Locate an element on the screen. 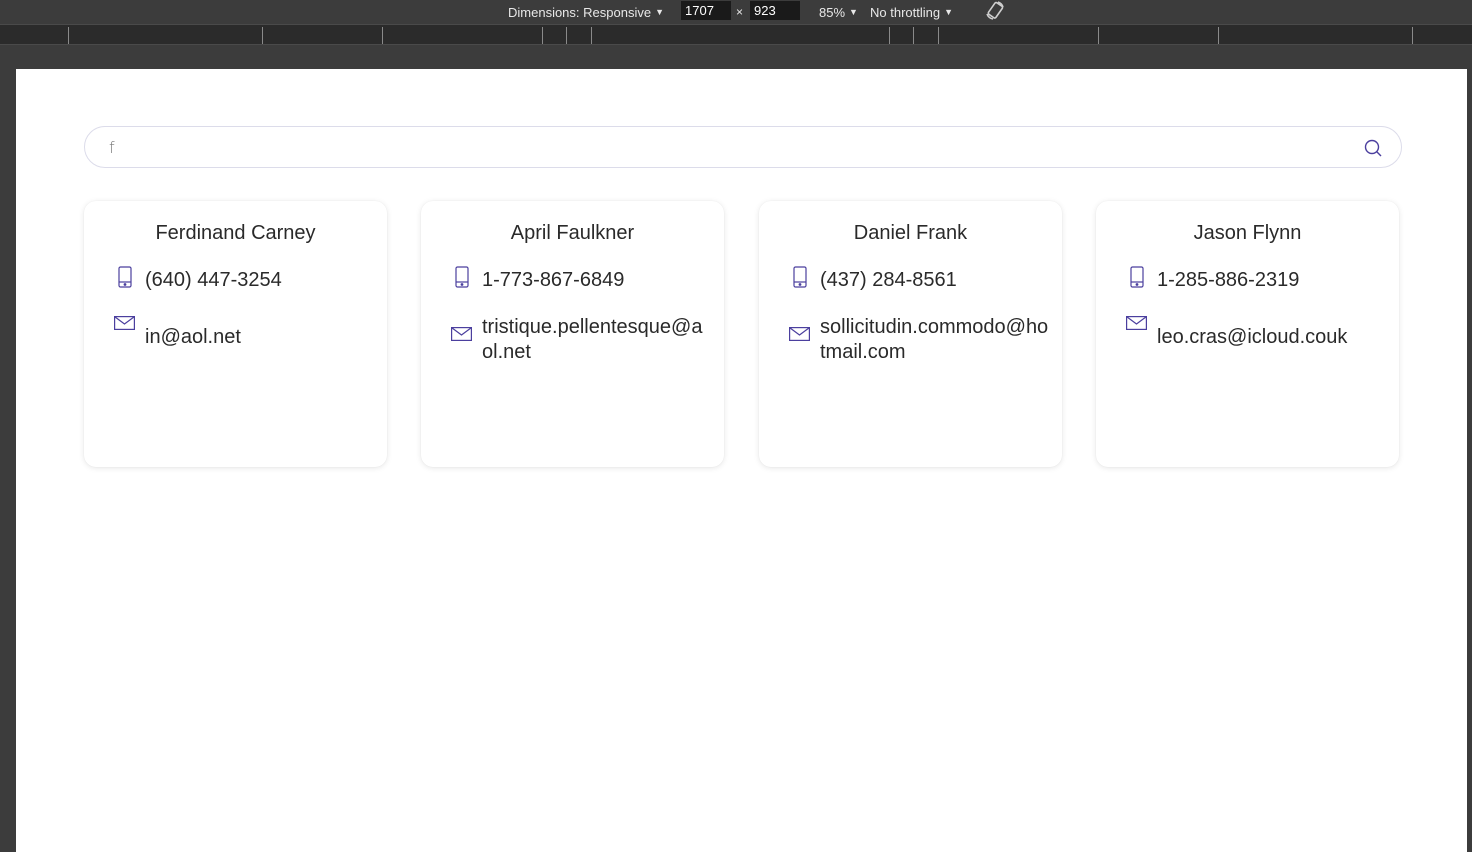 The height and width of the screenshot is (852, 1472). contact-phone: (640) 447-3254 is located at coordinates (260, 280).